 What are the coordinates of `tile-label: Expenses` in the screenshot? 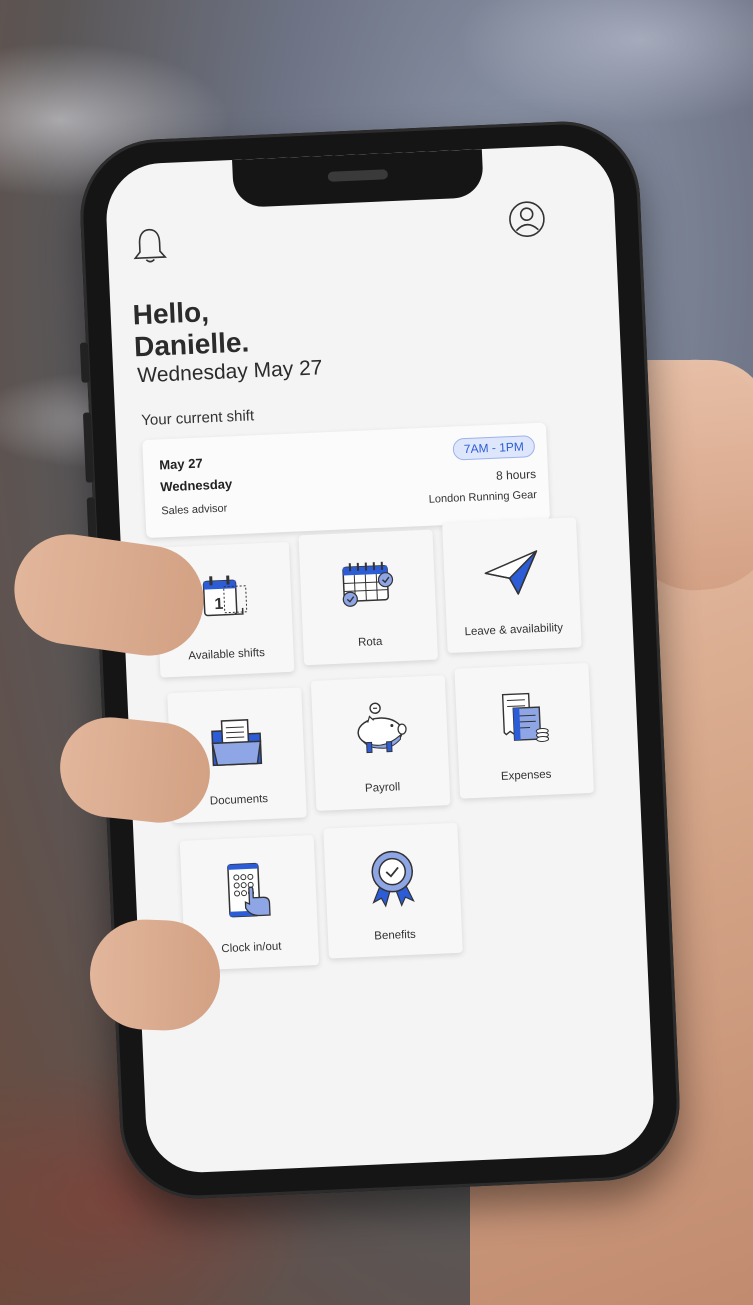 It's located at (526, 775).